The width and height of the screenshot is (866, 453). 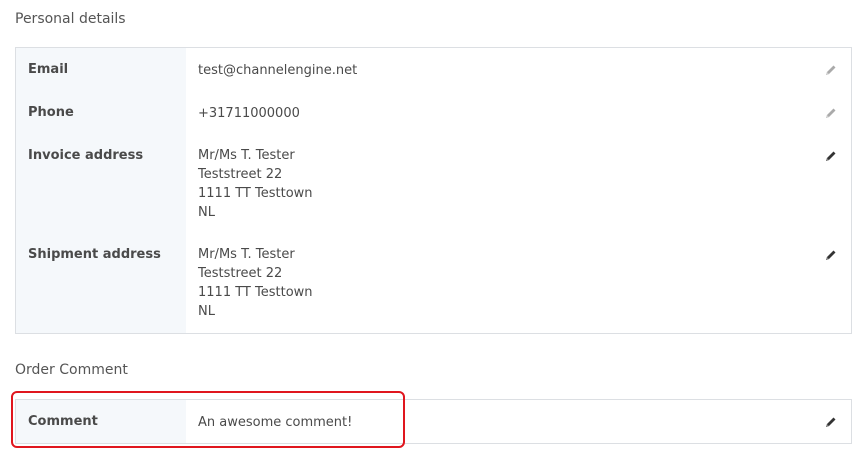 What do you see at coordinates (48, 69) in the screenshot?
I see `email-label: Email` at bounding box center [48, 69].